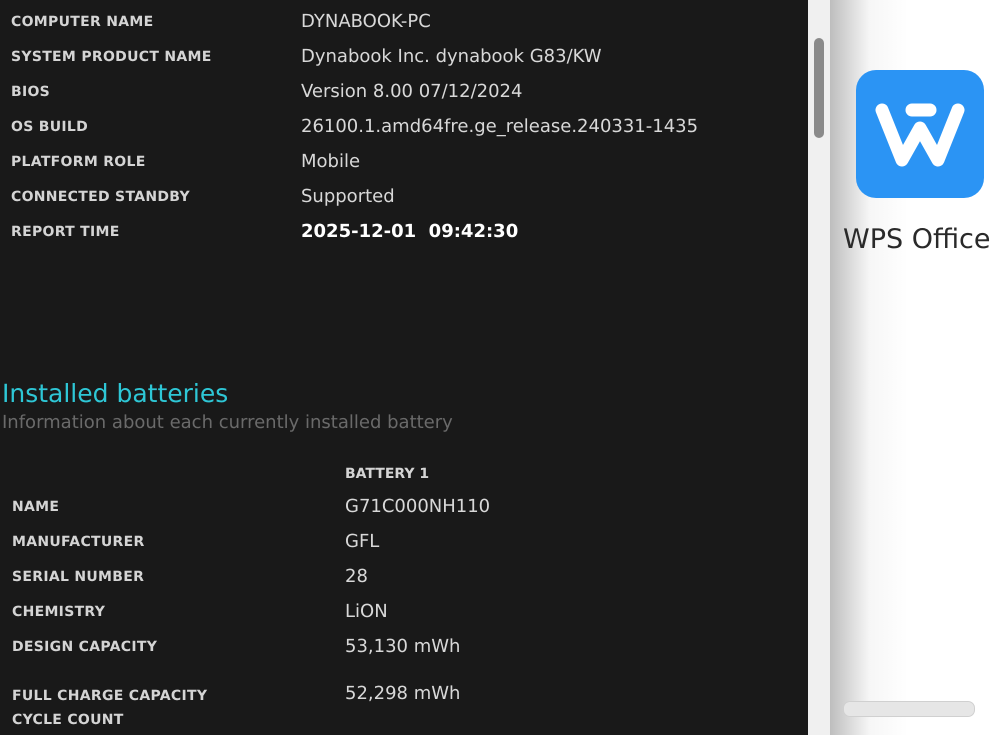 Image resolution: width=1000 pixels, height=735 pixels. Describe the element at coordinates (357, 576) in the screenshot. I see `field-value: 28` at that location.